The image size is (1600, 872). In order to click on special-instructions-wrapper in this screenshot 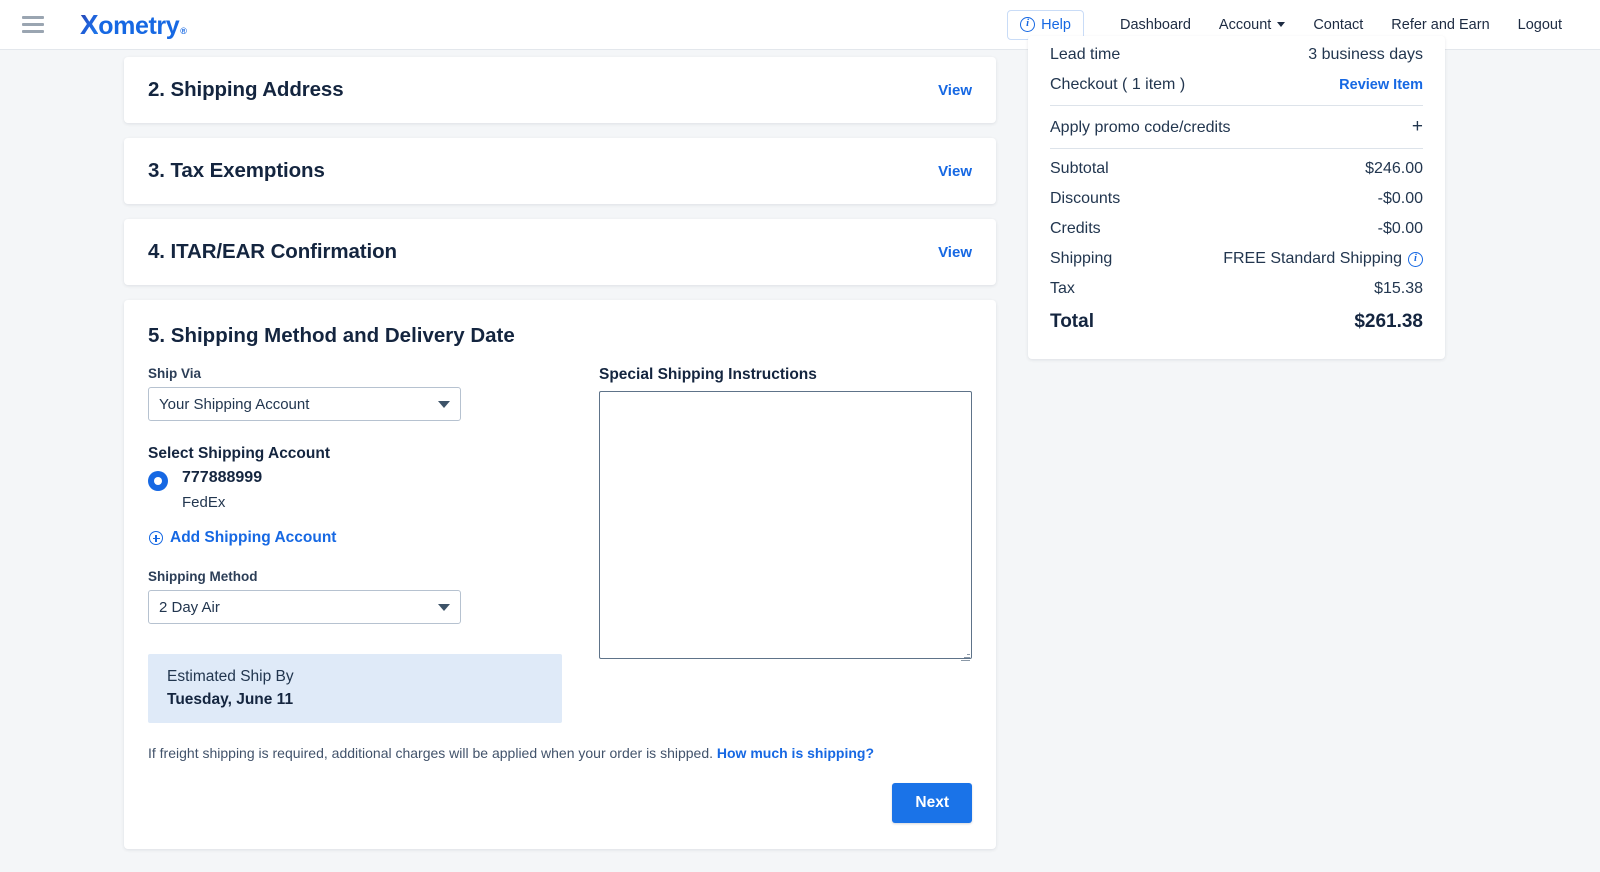, I will do `click(785, 527)`.